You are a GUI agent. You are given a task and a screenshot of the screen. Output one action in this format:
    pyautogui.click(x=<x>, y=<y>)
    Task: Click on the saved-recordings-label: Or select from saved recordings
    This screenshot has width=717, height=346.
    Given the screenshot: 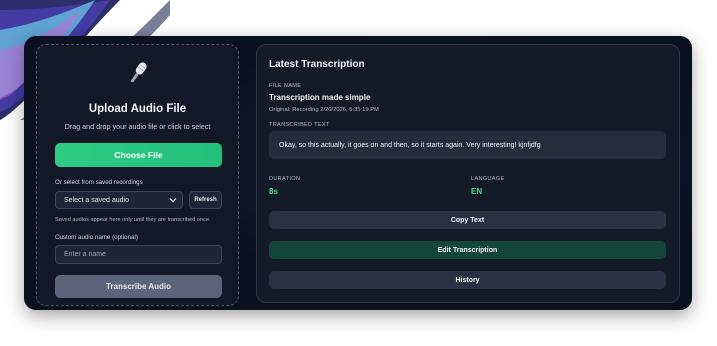 What is the action you would take?
    pyautogui.click(x=99, y=182)
    